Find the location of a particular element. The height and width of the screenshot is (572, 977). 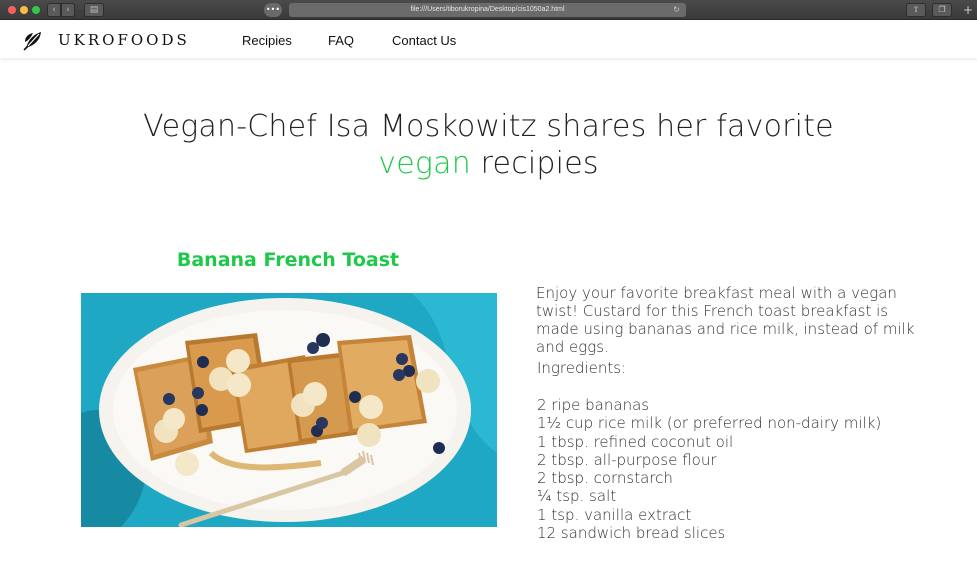

hero-line-2-rest: recipies is located at coordinates (534, 163).